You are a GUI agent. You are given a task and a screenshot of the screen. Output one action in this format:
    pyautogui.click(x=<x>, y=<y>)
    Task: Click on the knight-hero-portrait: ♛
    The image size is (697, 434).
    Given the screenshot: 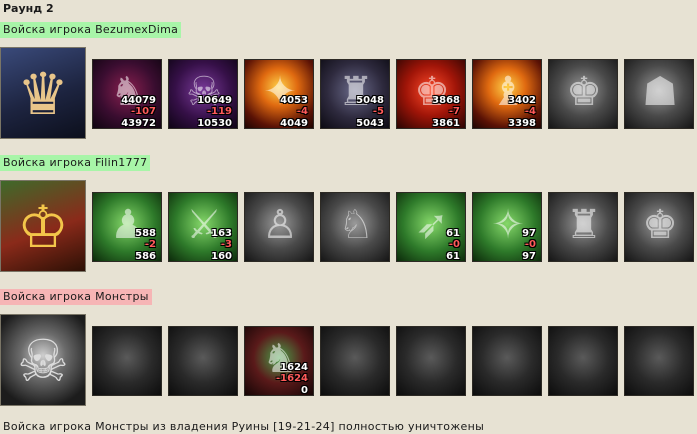 What is the action you would take?
    pyautogui.click(x=43, y=93)
    